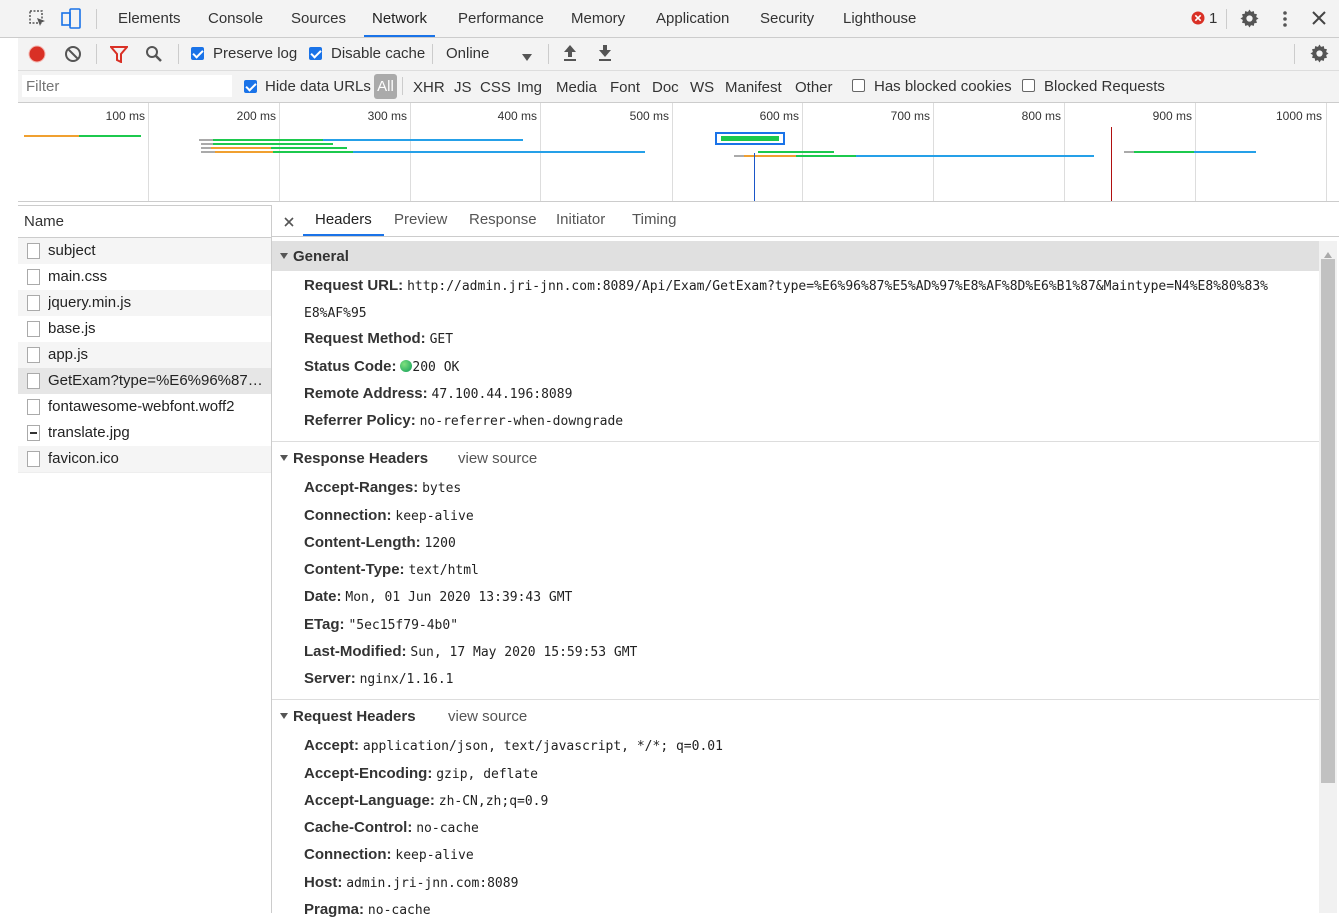  What do you see at coordinates (750, 138) in the screenshot?
I see `selected-request-bar` at bounding box center [750, 138].